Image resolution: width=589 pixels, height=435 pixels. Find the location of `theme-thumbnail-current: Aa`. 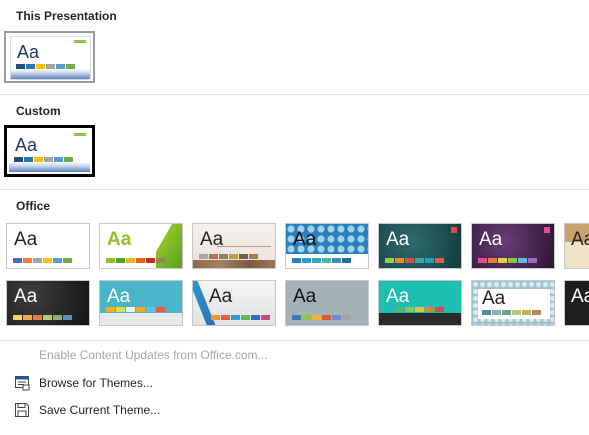

theme-thumbnail-current: Aa is located at coordinates (49, 57).